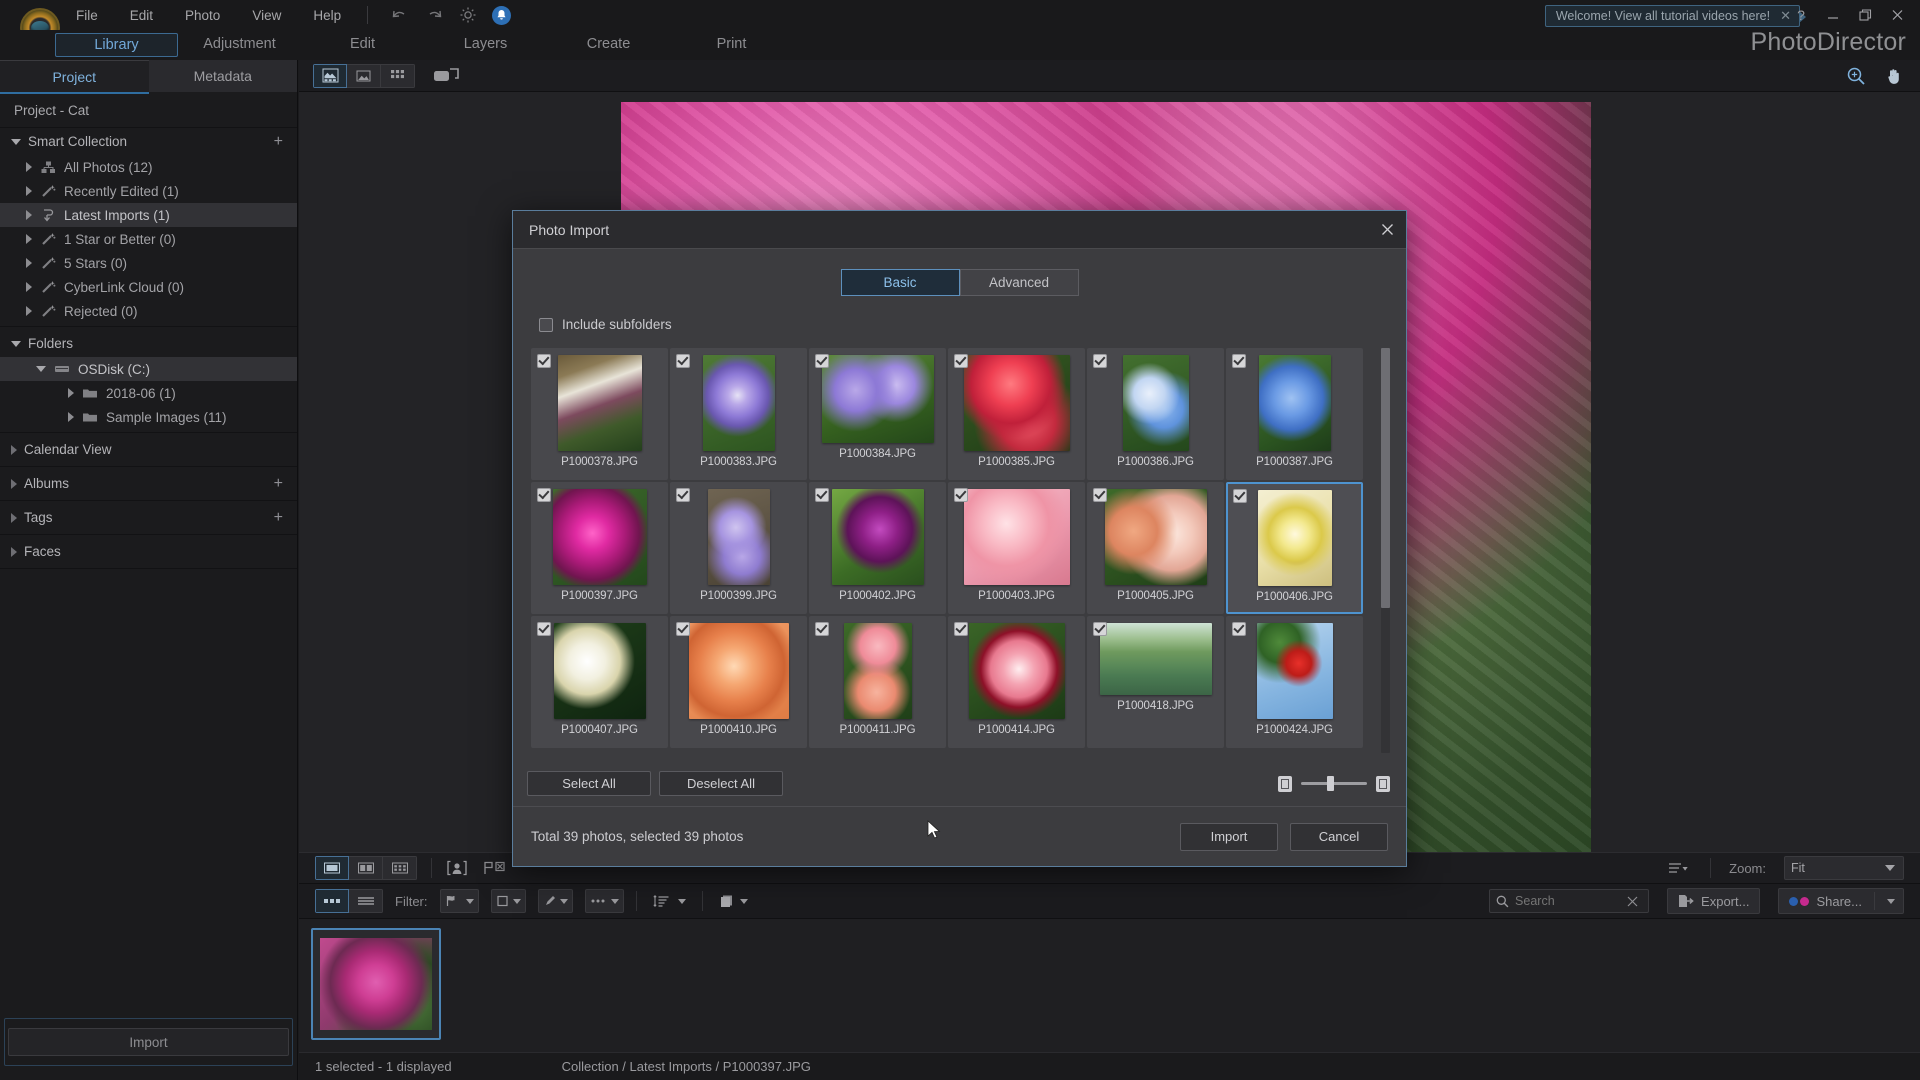 The height and width of the screenshot is (1080, 1920). Describe the element at coordinates (398, 75) in the screenshot. I see `viewer-grid-icon` at that location.